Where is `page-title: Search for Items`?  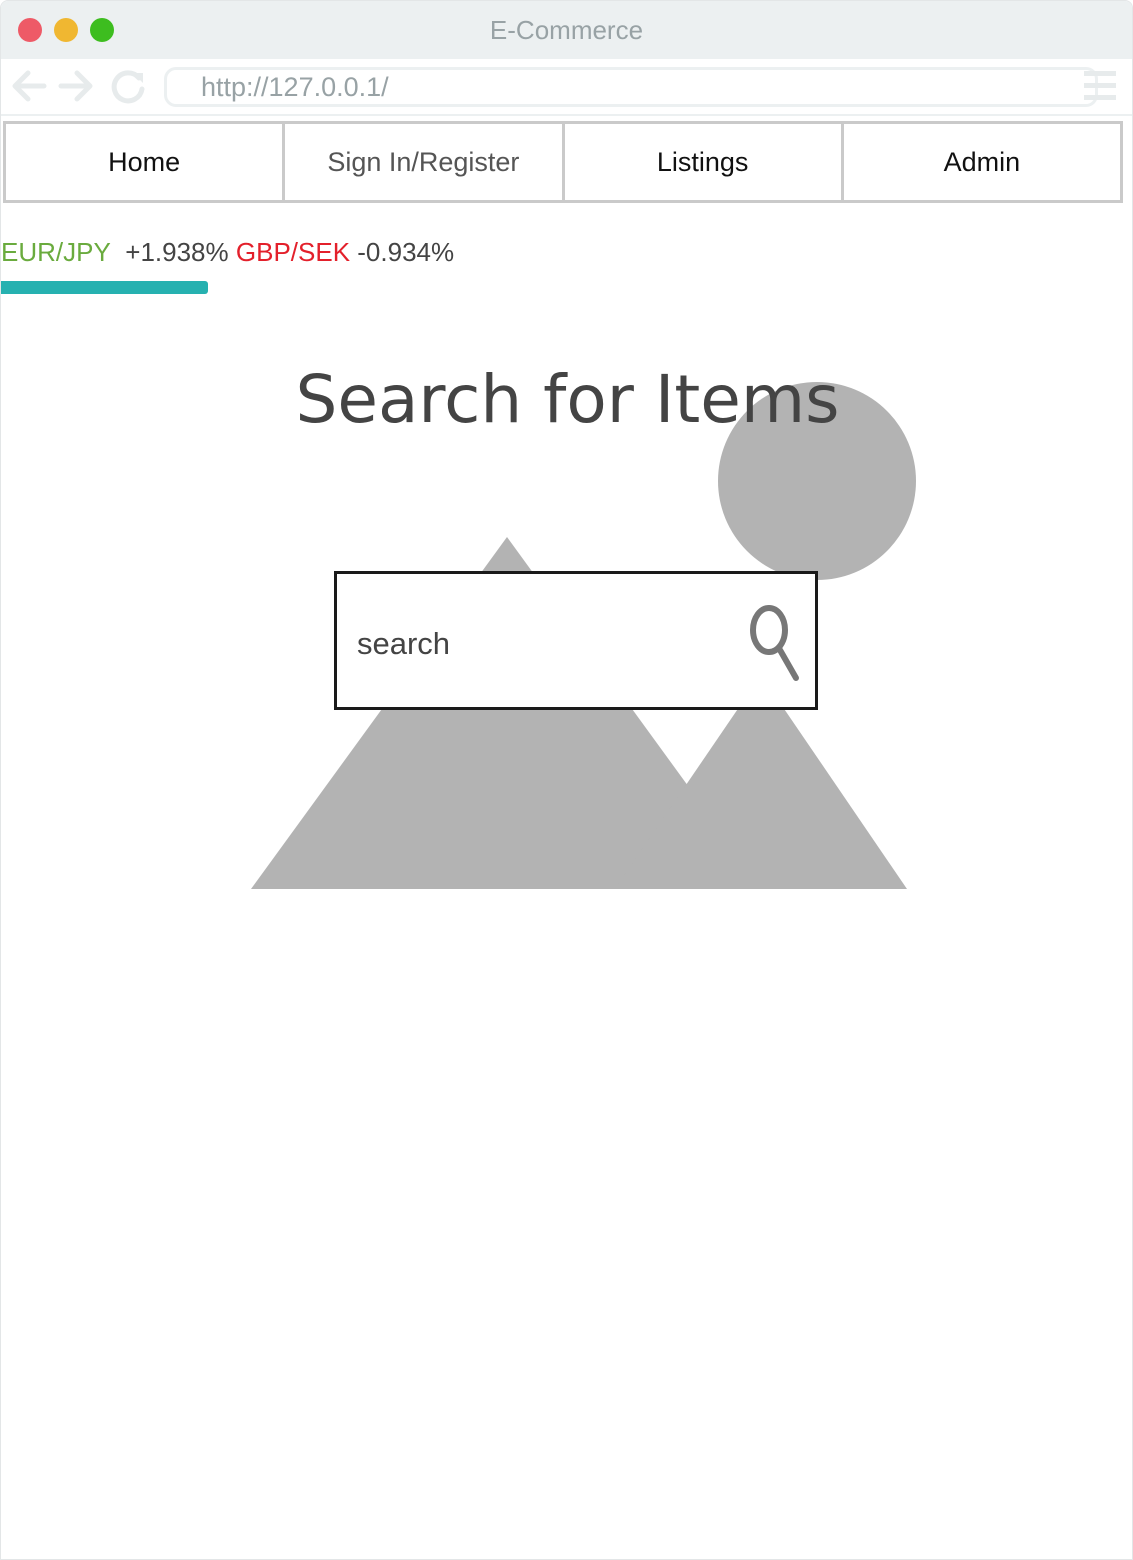
page-title: Search for Items is located at coordinates (567, 399).